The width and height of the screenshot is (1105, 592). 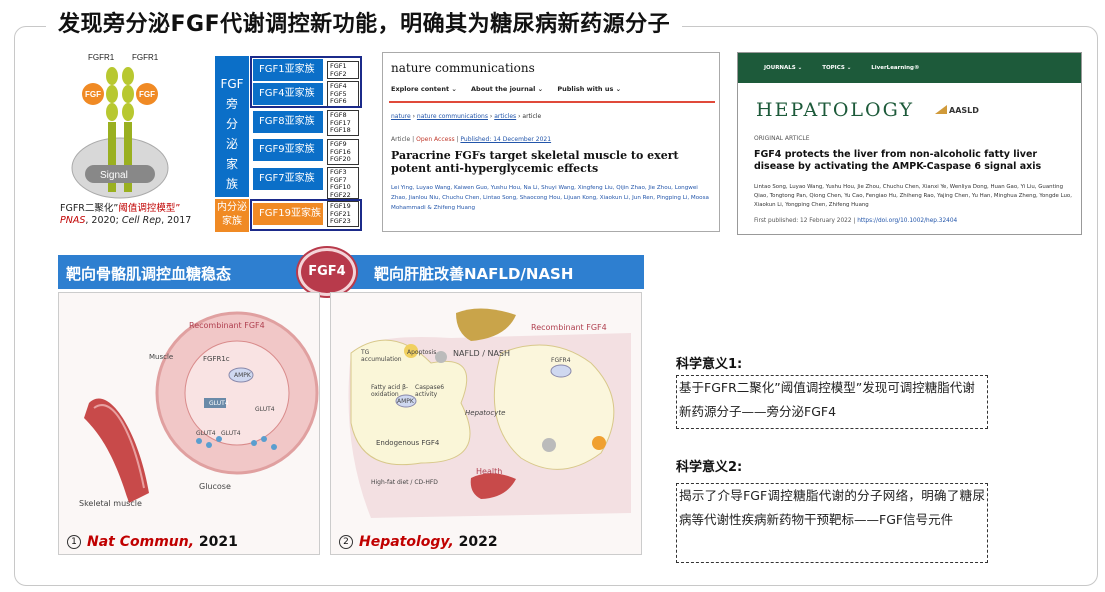 What do you see at coordinates (343, 152) in the screenshot?
I see `subfamily-members: FGF9 FGF16 FGF20` at bounding box center [343, 152].